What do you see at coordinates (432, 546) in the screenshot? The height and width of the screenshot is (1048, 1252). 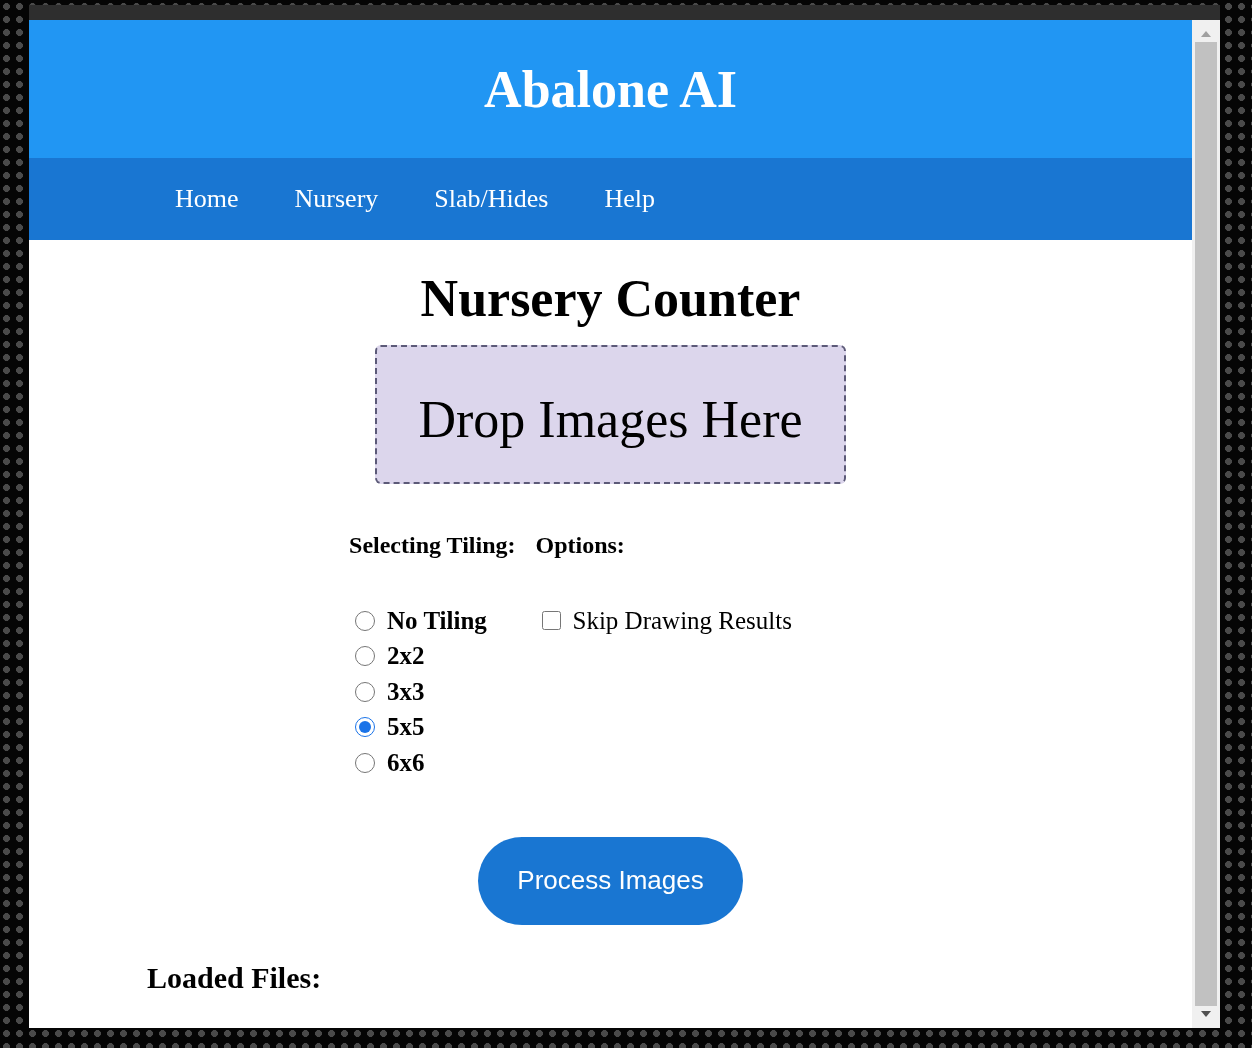 I see `section-label: Selecting Tiling:` at bounding box center [432, 546].